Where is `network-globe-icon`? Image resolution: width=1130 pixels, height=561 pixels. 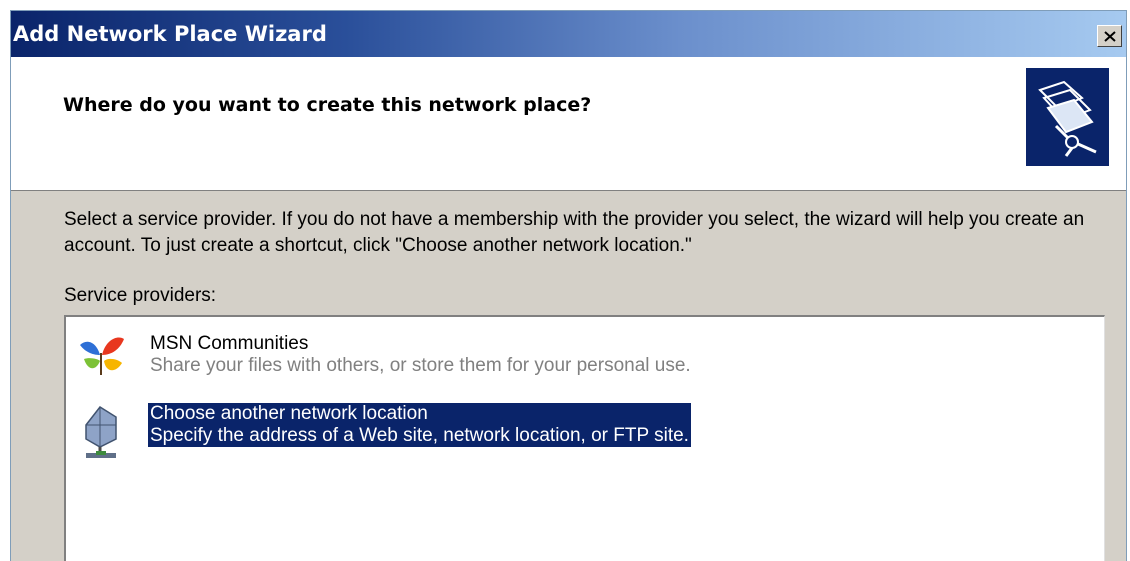
network-globe-icon is located at coordinates (102, 429).